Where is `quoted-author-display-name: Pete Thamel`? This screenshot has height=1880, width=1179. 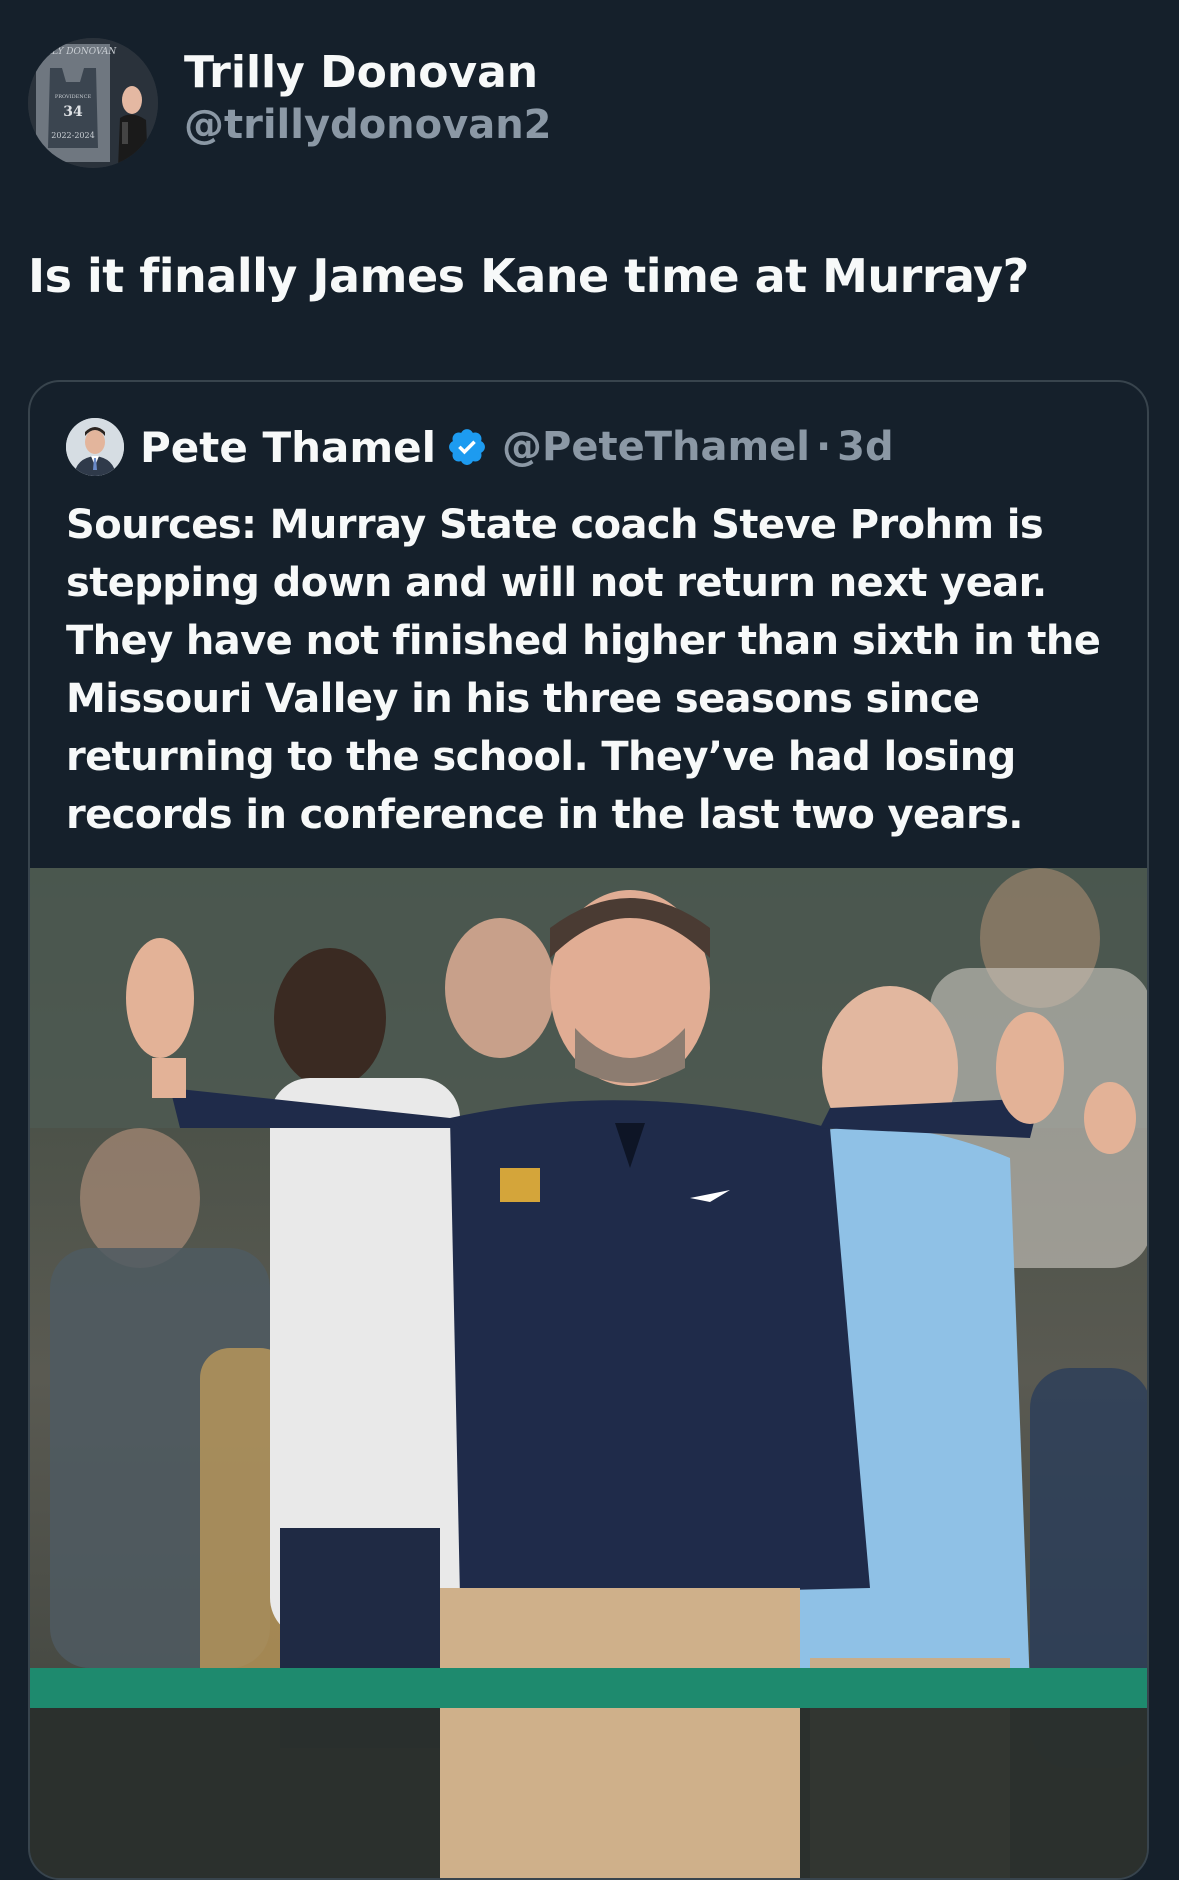
quoted-author-display-name: Pete Thamel is located at coordinates (288, 447).